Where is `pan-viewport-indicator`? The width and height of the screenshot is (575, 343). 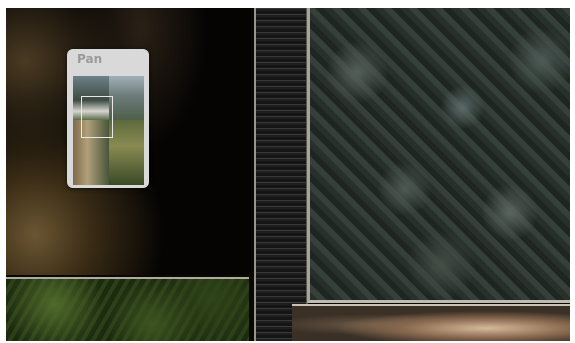
pan-viewport-indicator is located at coordinates (97, 117).